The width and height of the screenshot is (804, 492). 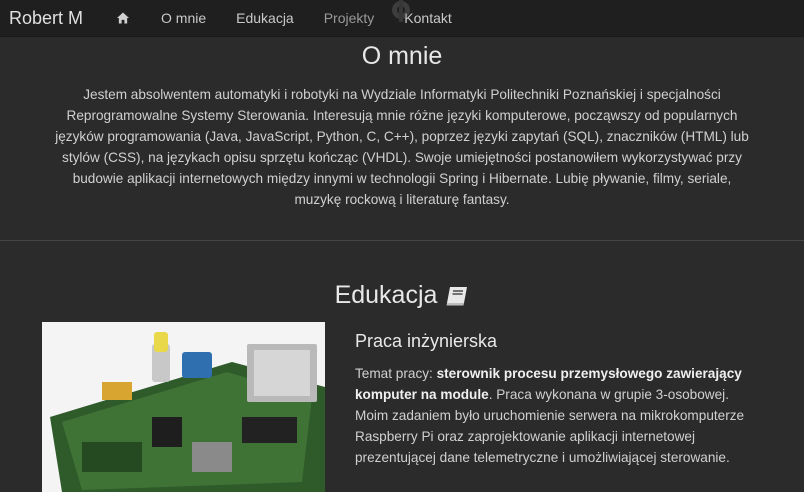 What do you see at coordinates (349, 18) in the screenshot?
I see `nav-projects: Projekty` at bounding box center [349, 18].